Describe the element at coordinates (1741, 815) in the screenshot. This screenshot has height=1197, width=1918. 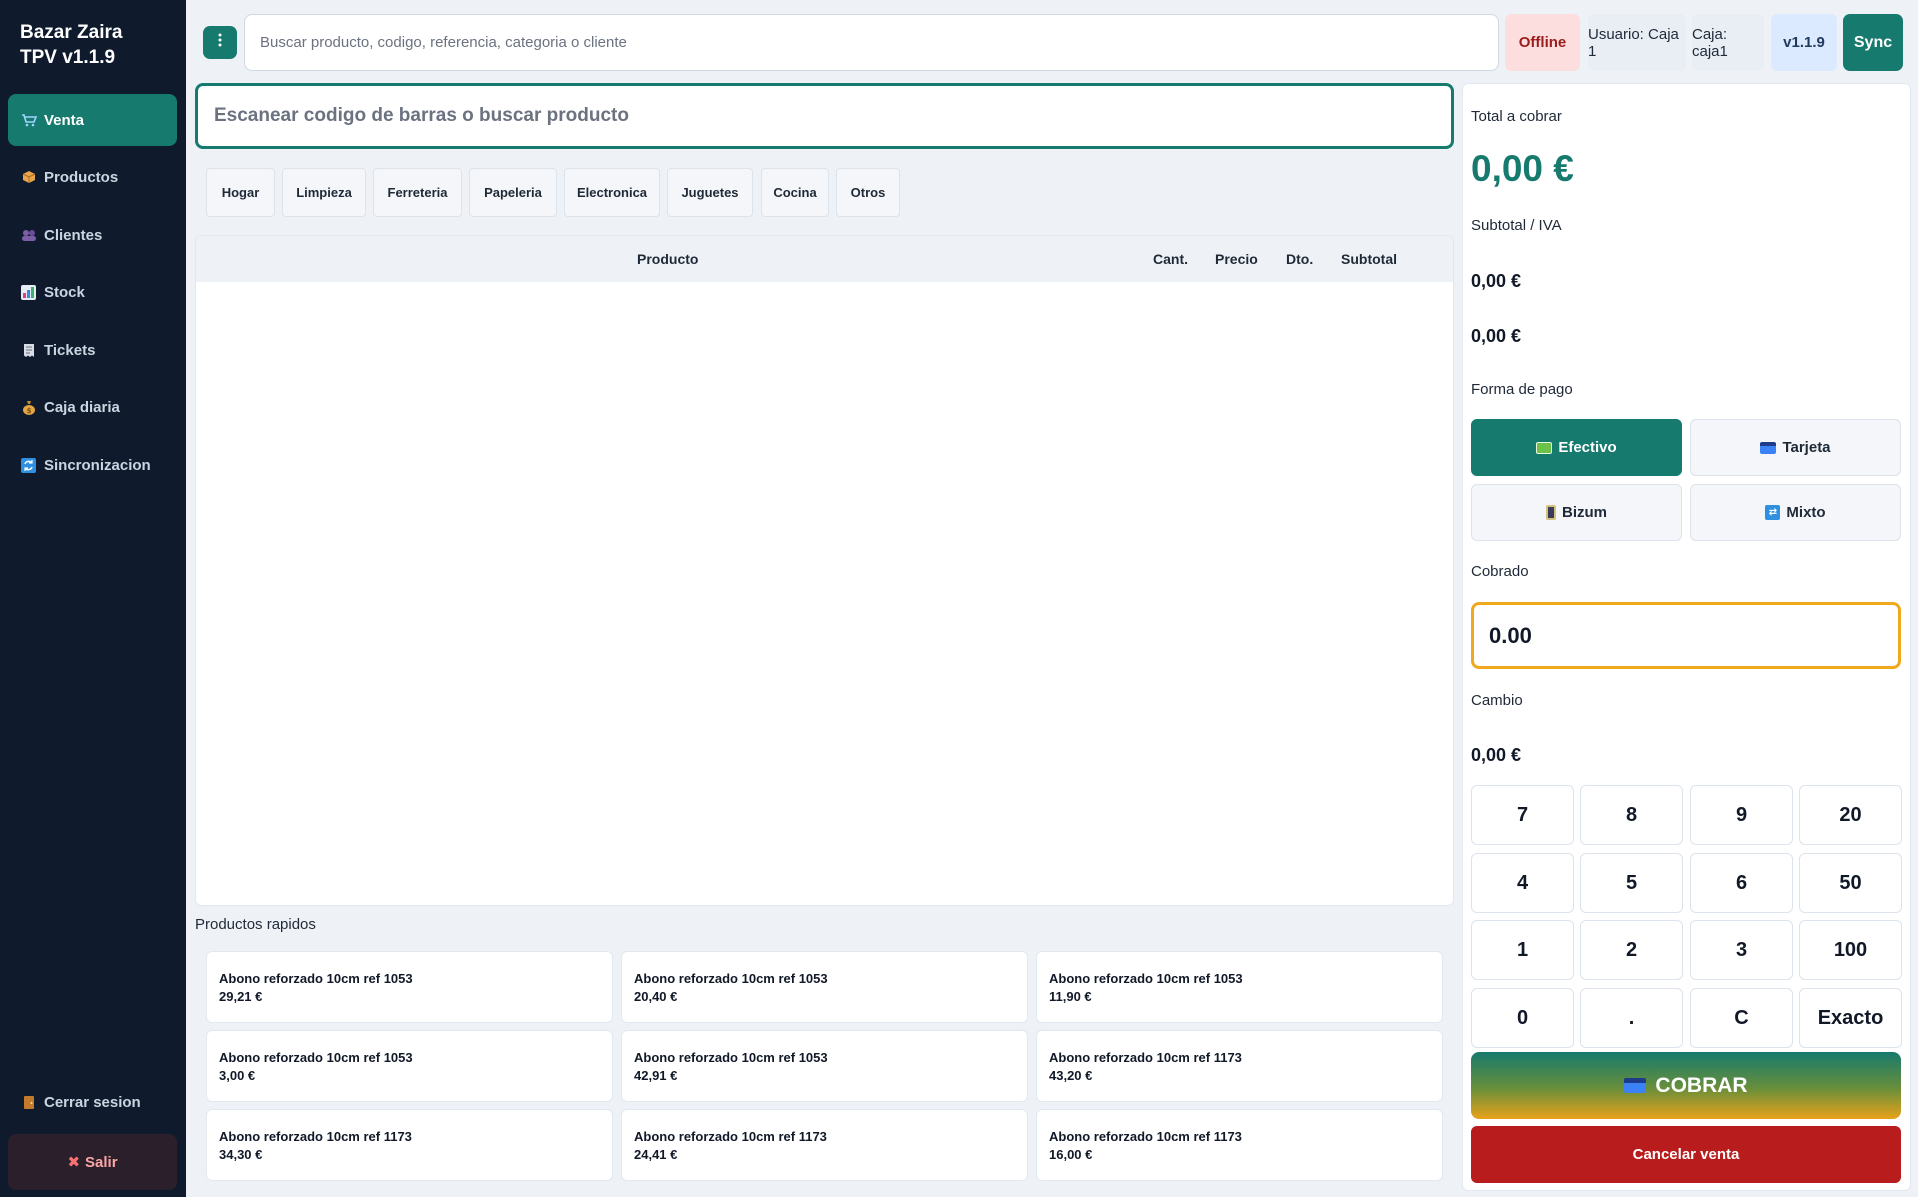
I see `keypad-9: 9` at that location.